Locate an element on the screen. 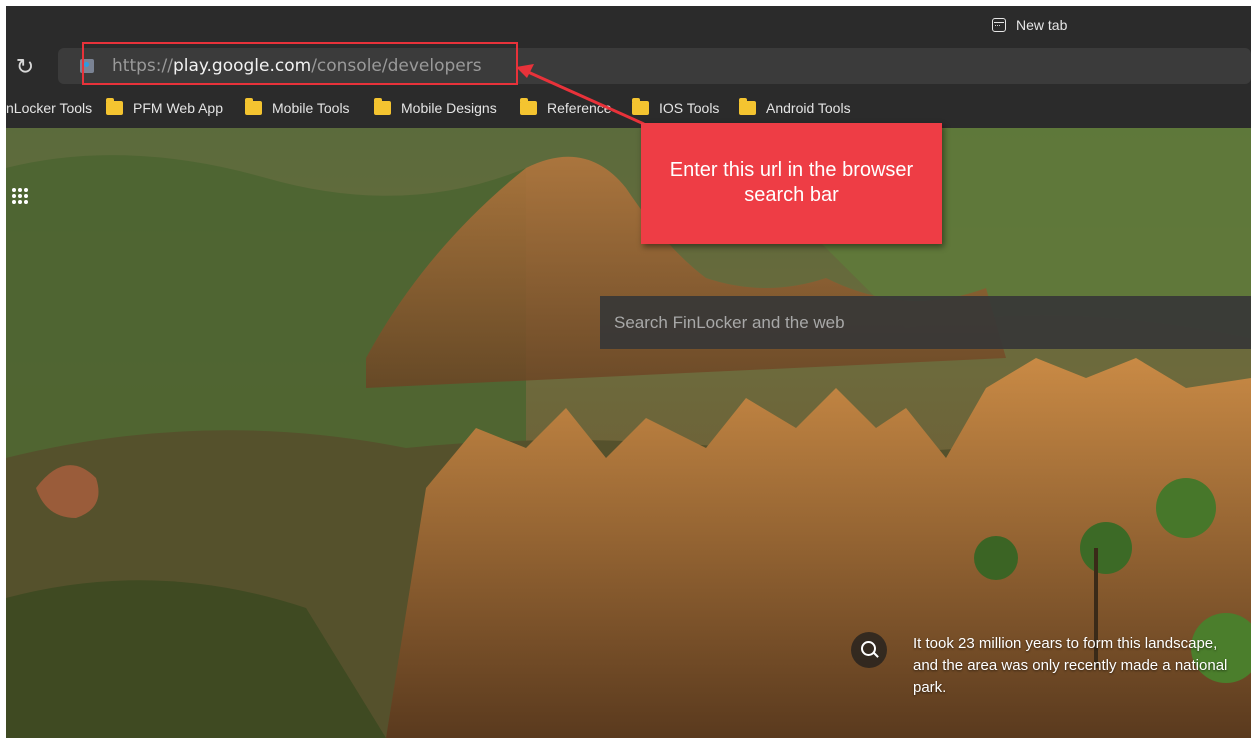  tab-new-tab: New tab is located at coordinates (1029, 25).